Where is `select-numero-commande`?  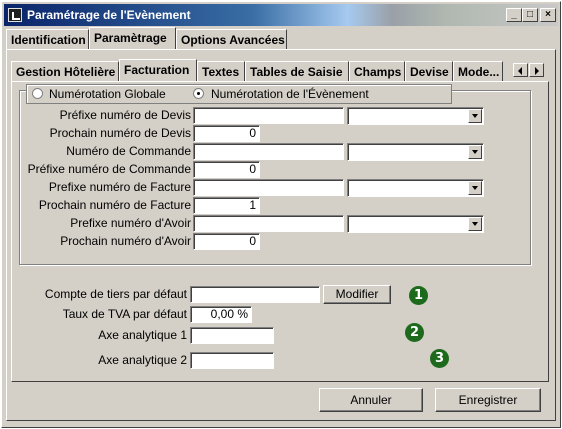 select-numero-commande is located at coordinates (415, 152).